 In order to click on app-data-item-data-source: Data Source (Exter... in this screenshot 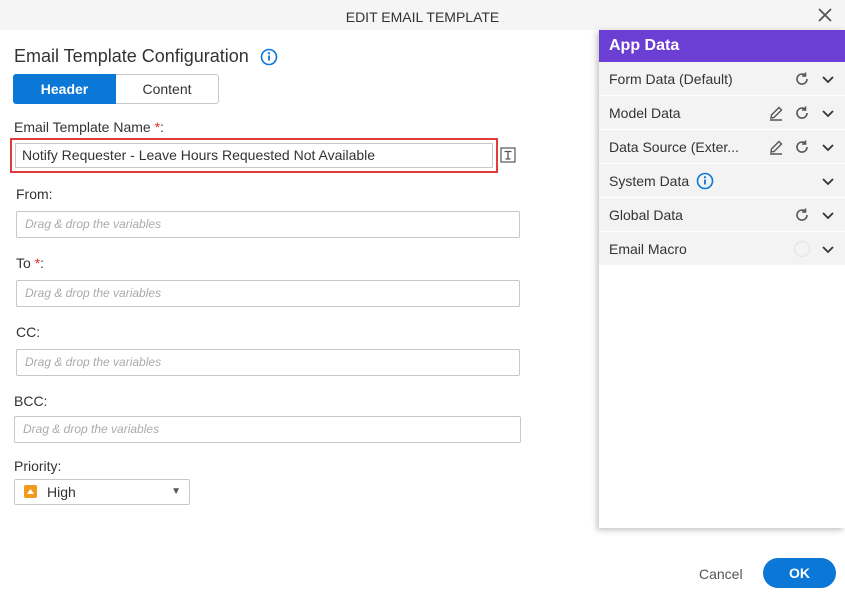, I will do `click(722, 147)`.